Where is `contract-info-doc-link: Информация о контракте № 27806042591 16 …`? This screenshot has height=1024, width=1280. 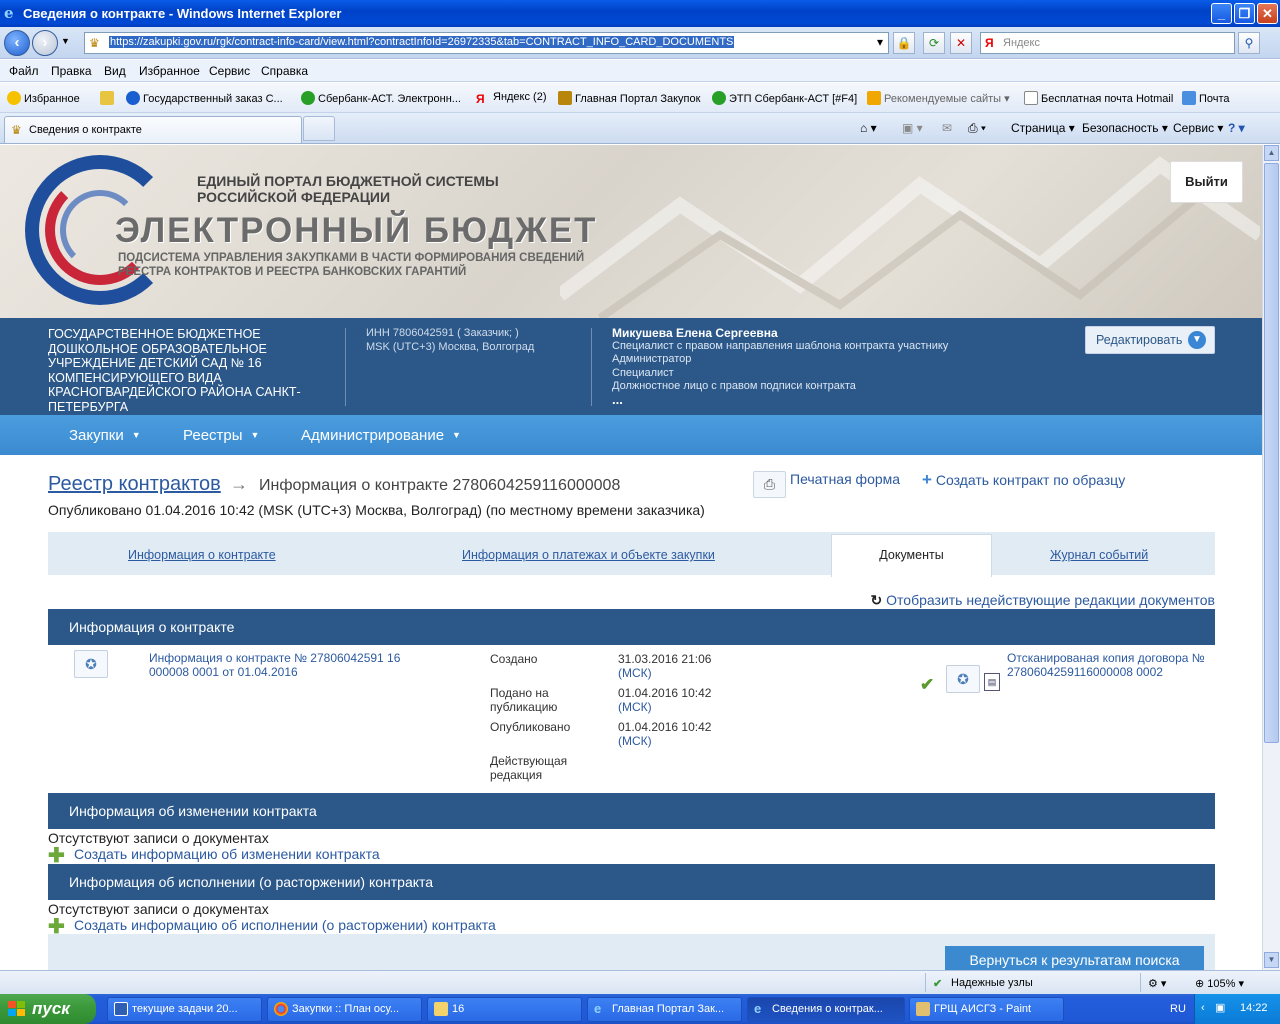
contract-info-doc-link: Информация о контракте № 27806042591 16 … is located at coordinates (294, 665).